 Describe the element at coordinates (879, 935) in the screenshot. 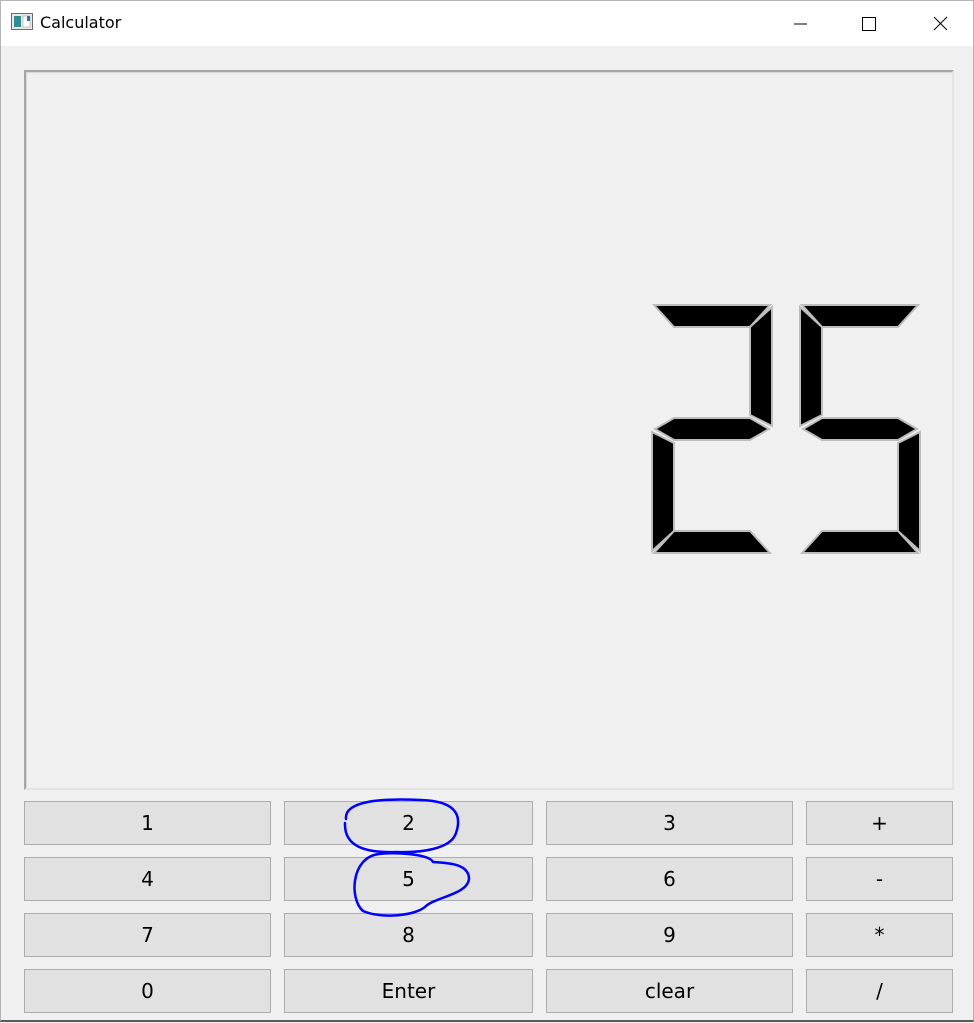

I see `key-multiply-button: *` at that location.